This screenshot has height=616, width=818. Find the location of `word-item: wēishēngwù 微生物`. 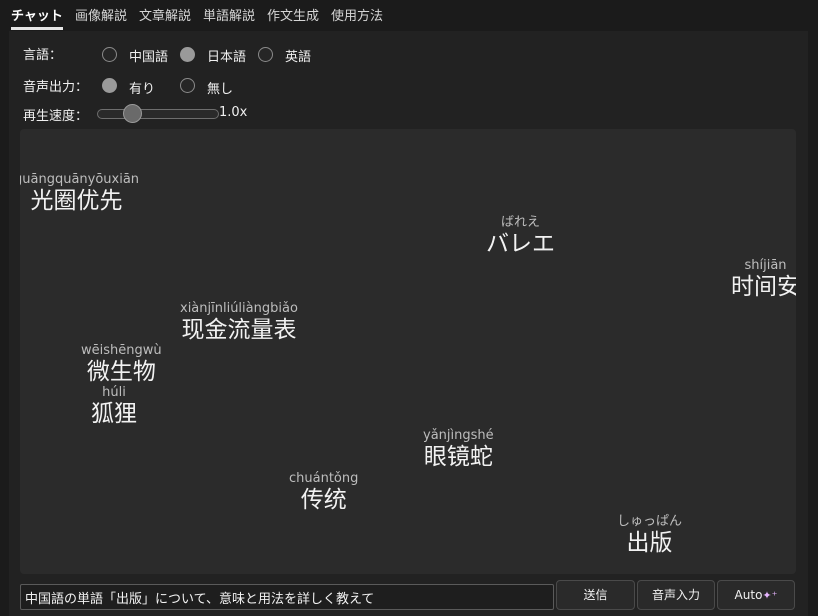

word-item: wēishēngwù 微生物 is located at coordinates (121, 364).